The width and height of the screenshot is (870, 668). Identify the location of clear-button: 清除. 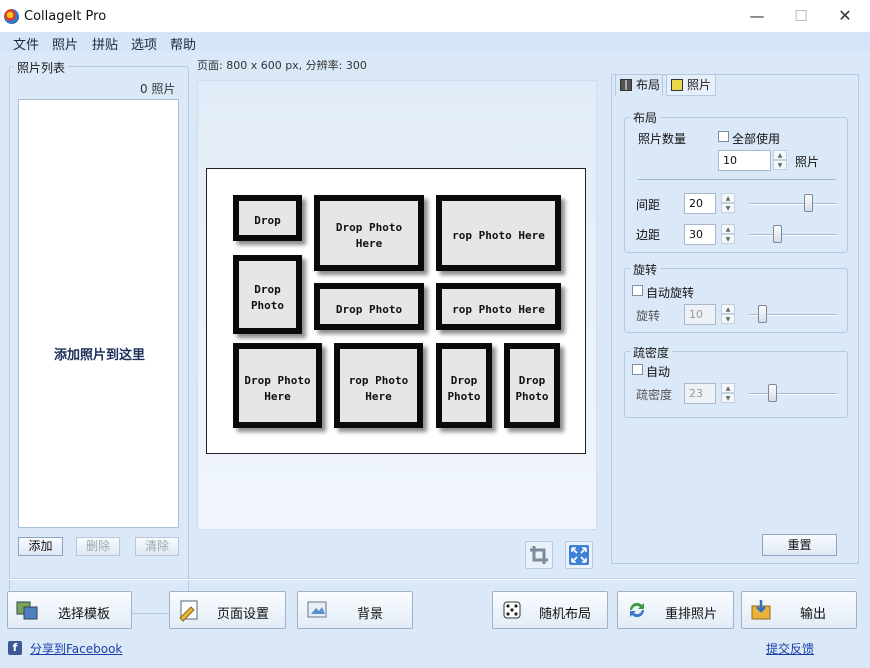
(157, 546).